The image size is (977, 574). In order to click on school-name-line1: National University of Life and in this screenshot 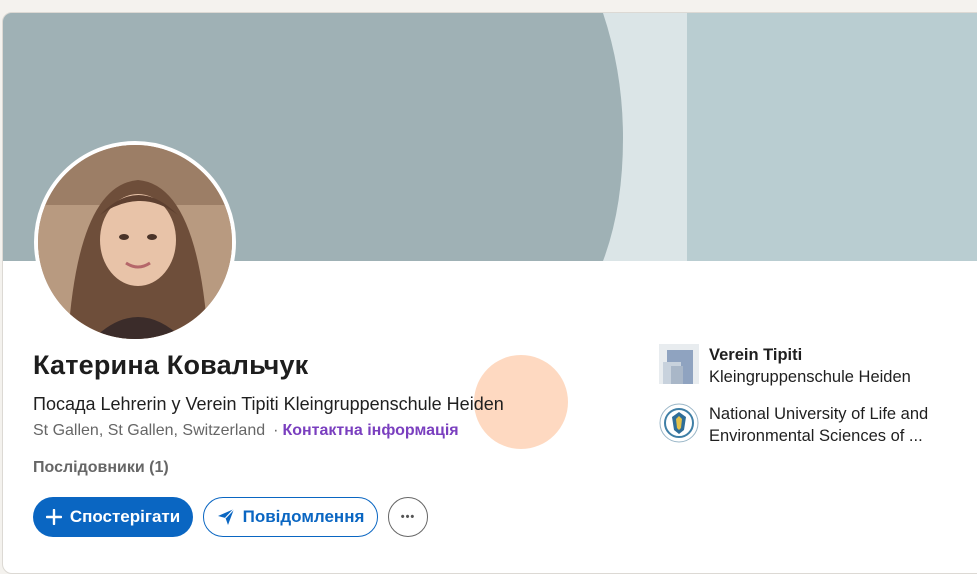, I will do `click(819, 414)`.